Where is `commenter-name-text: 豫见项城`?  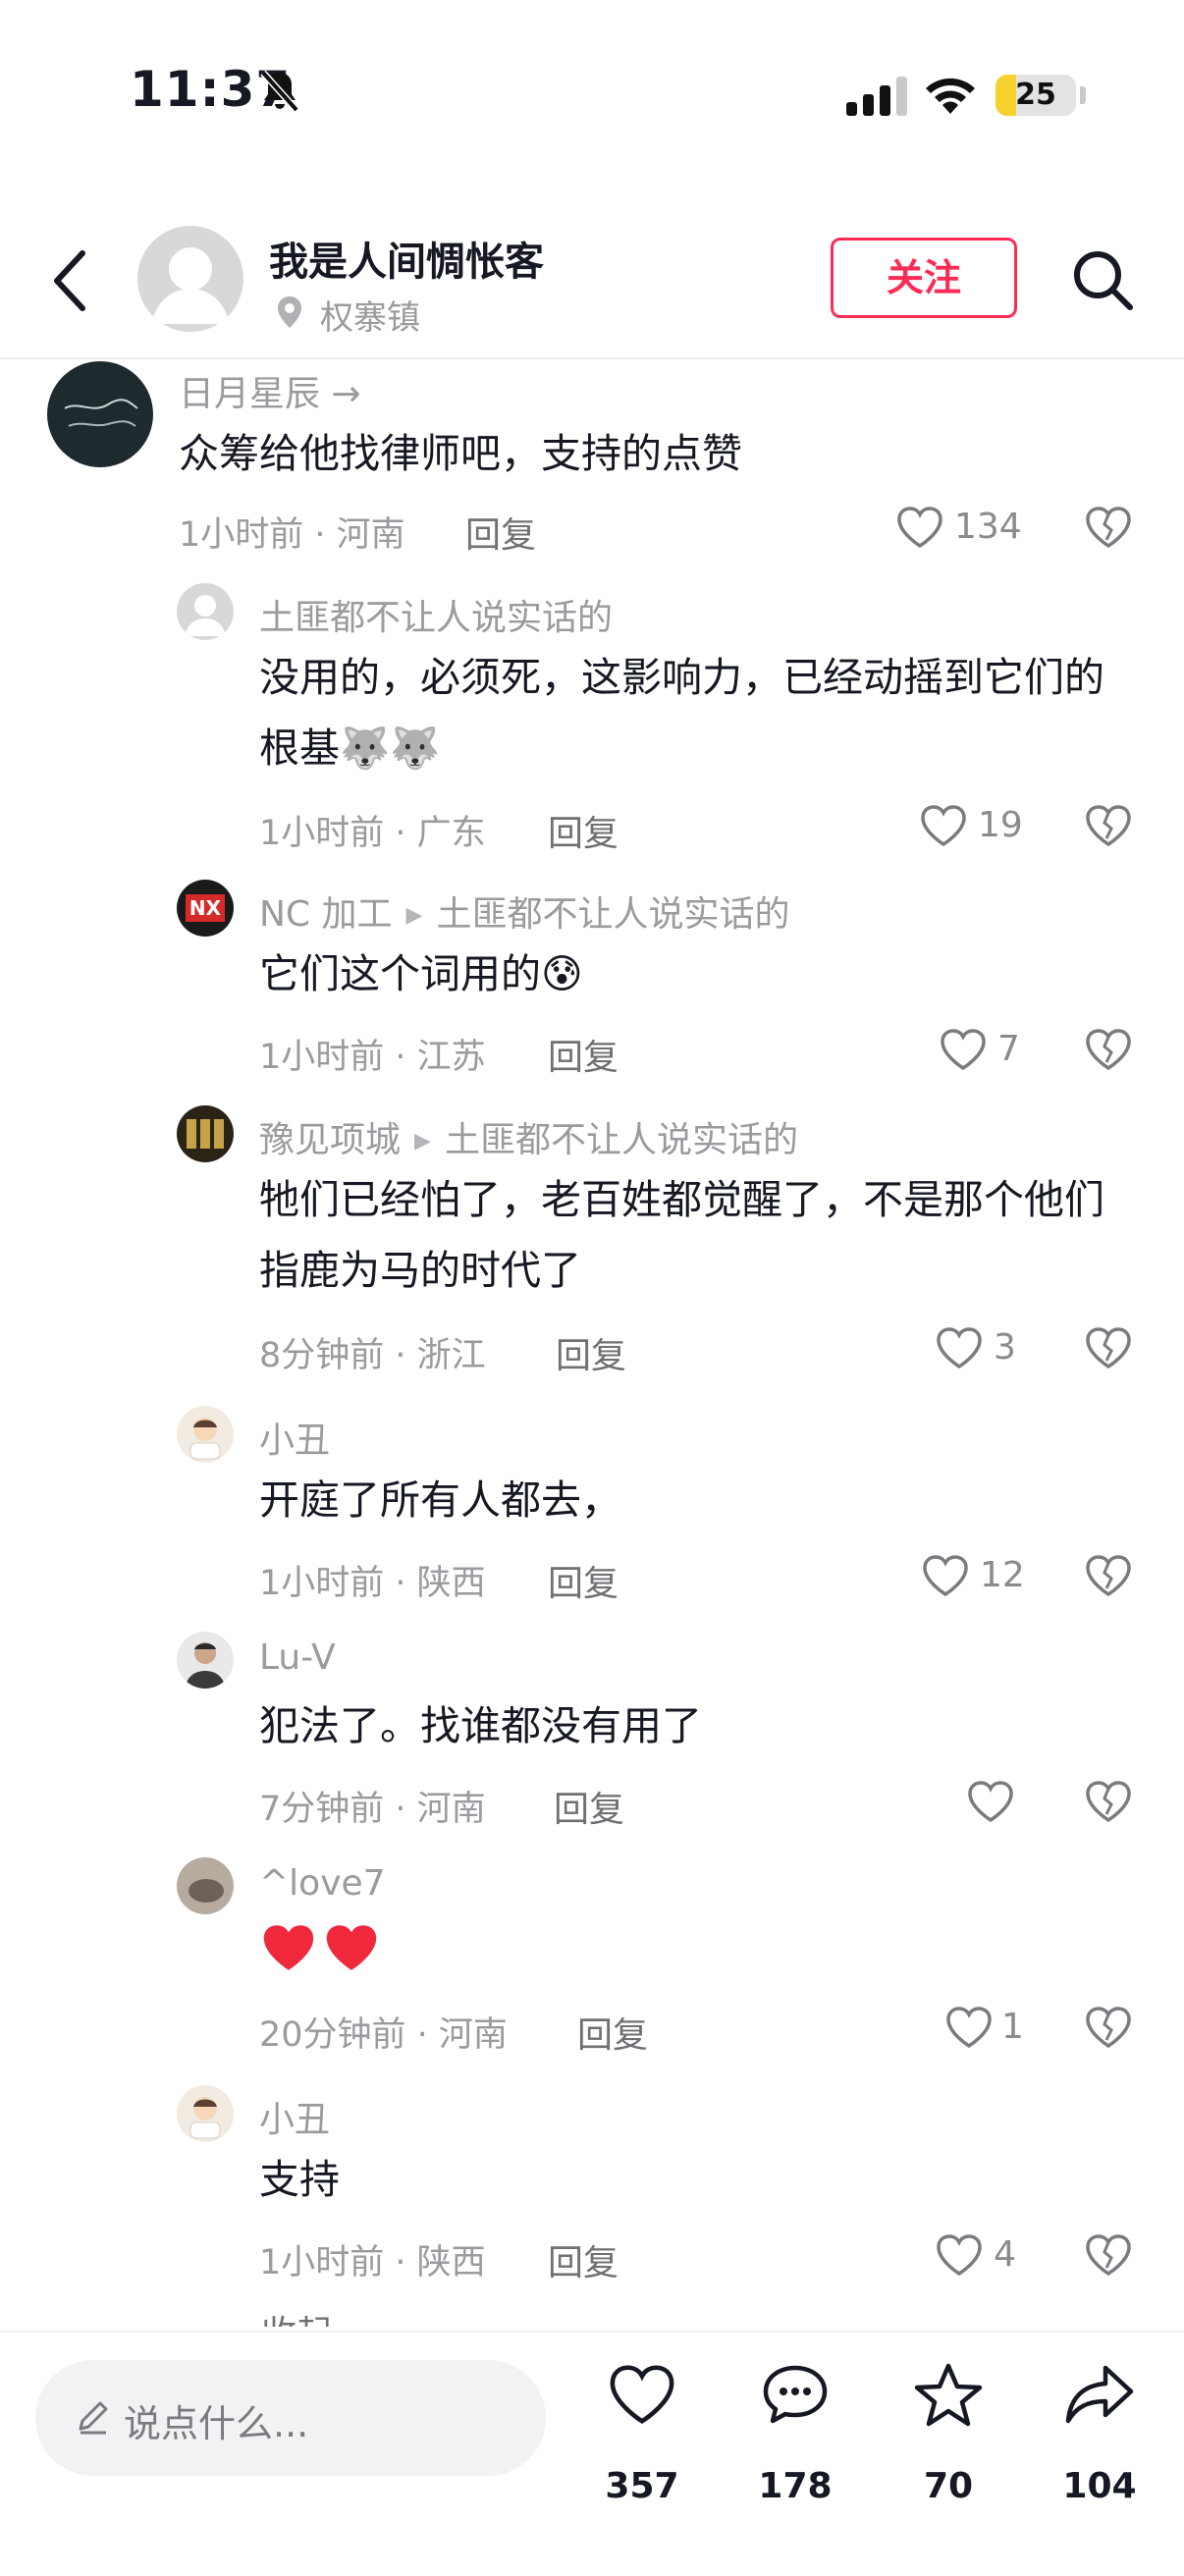 commenter-name-text: 豫见项城 is located at coordinates (330, 1140).